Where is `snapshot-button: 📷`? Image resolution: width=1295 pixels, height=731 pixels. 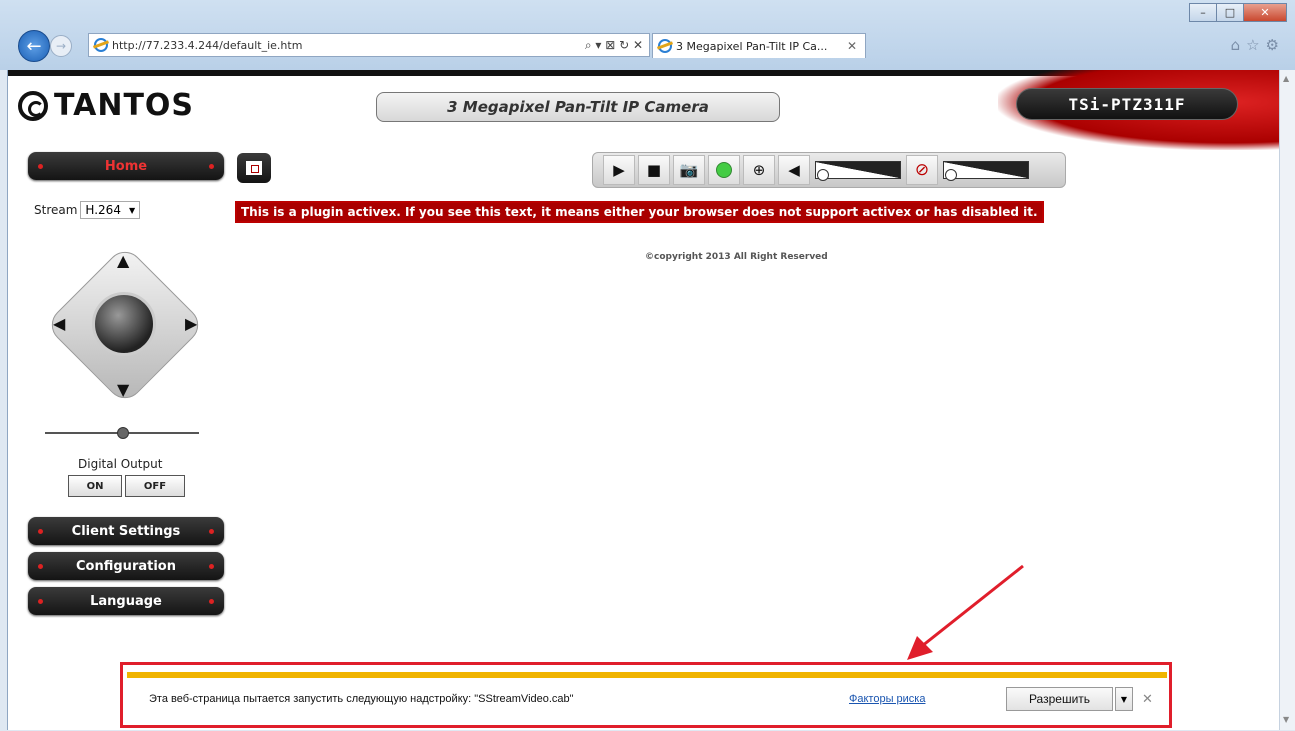
snapshot-button: 📷 is located at coordinates (689, 170).